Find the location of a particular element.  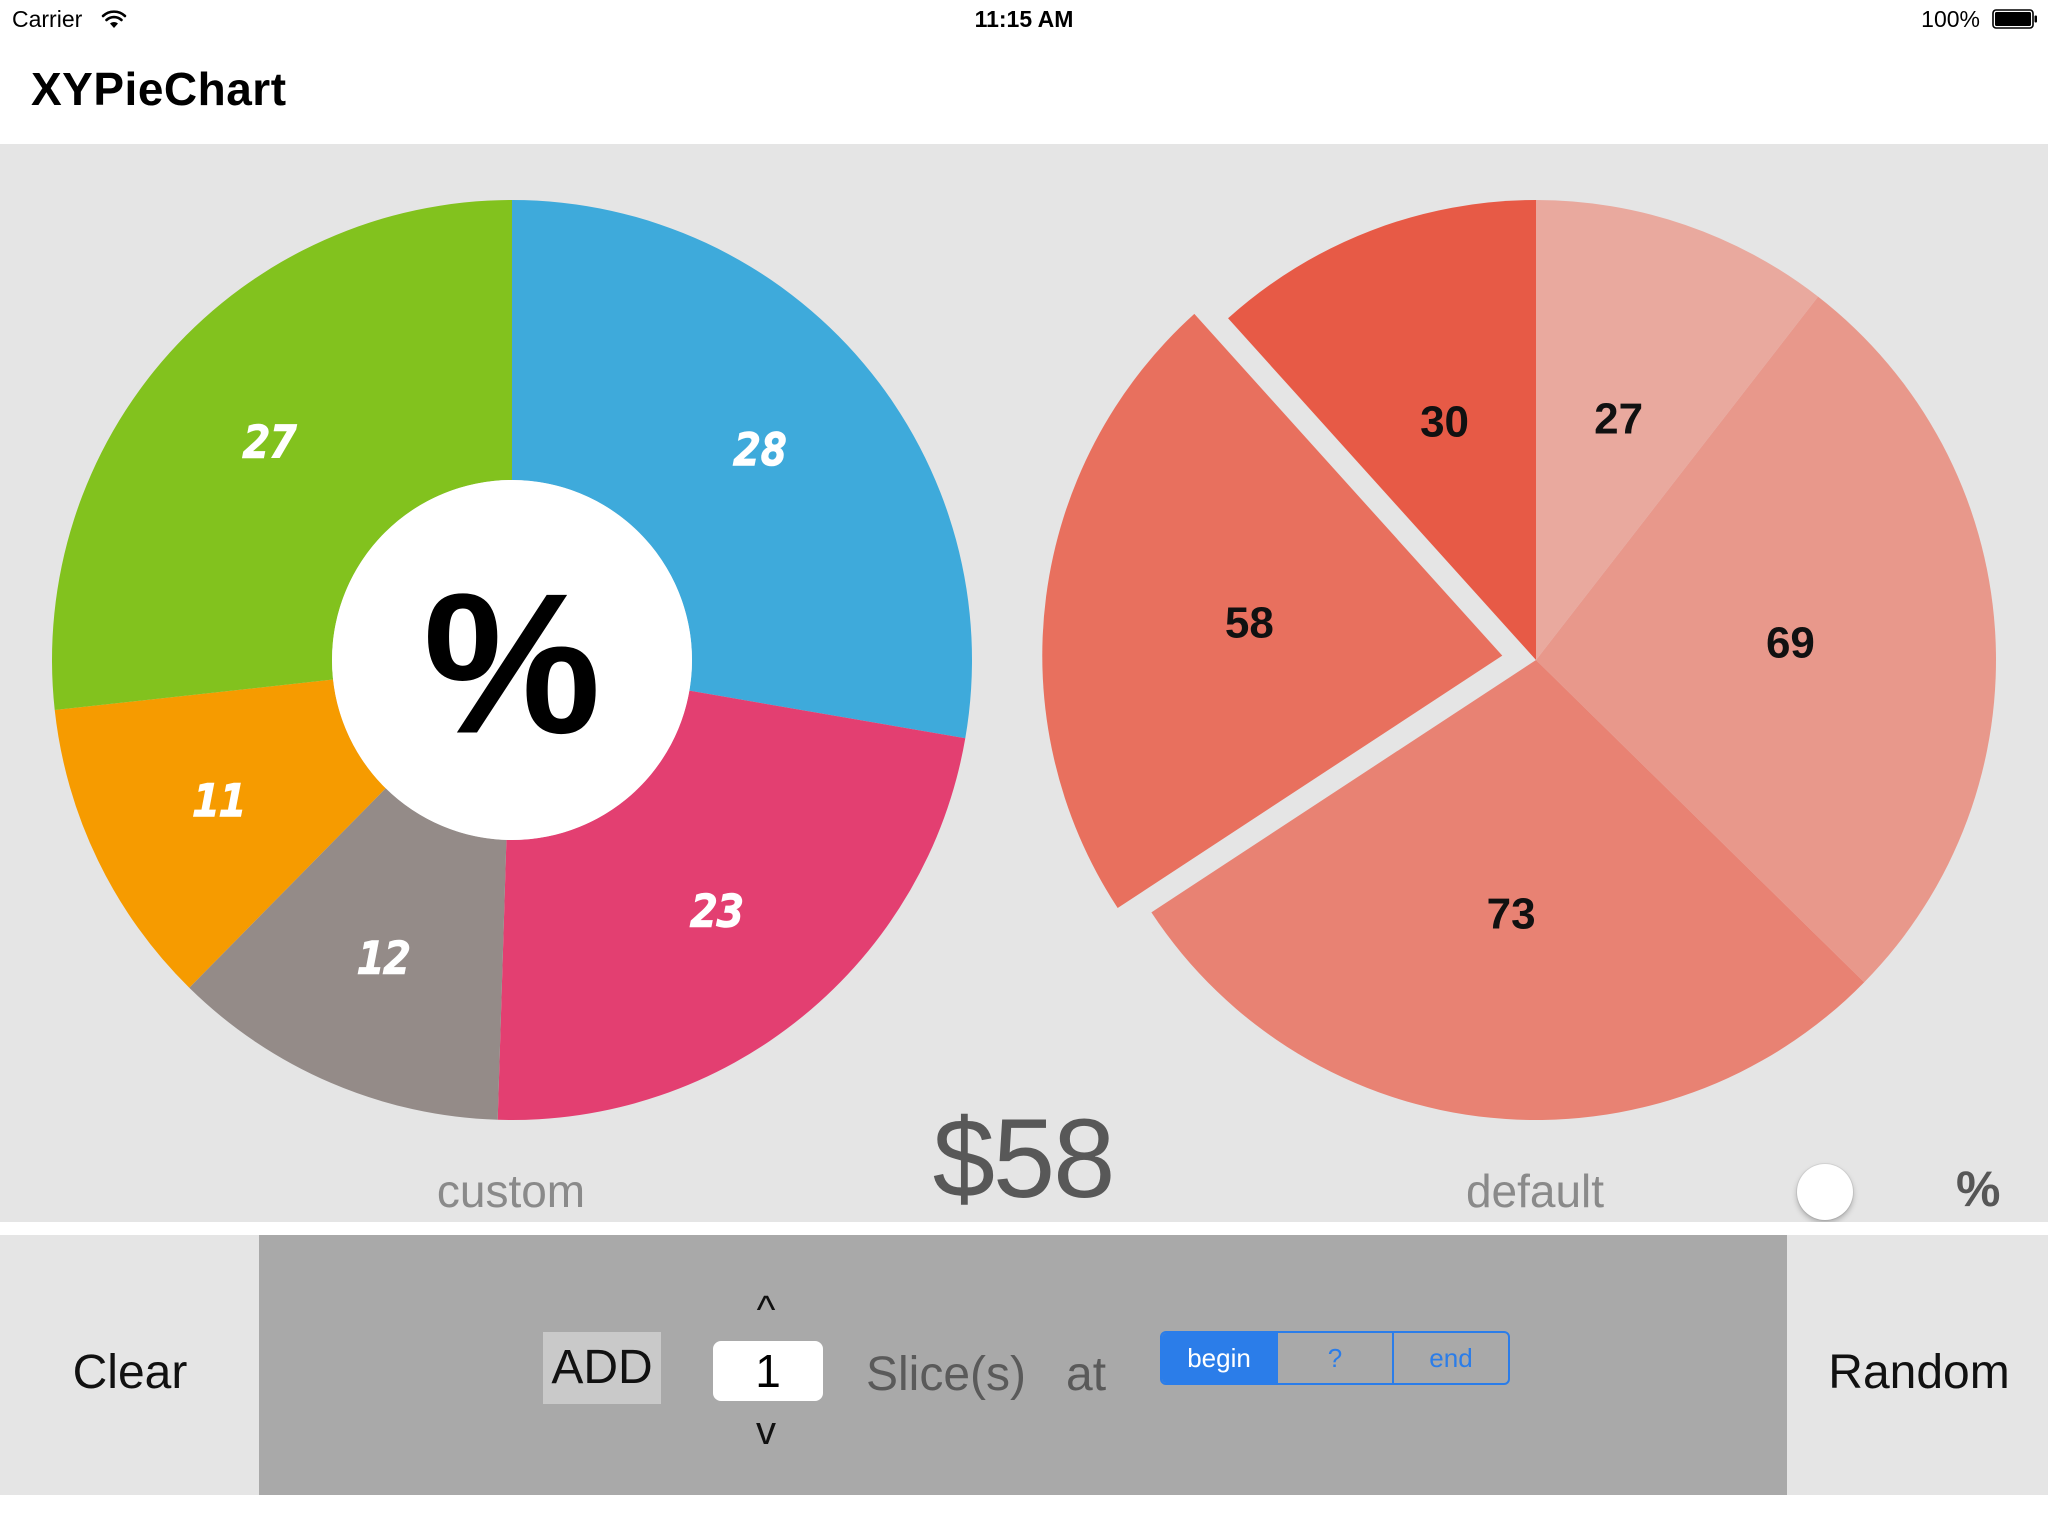

stepper-increment-button: ^ is located at coordinates (766, 1310).